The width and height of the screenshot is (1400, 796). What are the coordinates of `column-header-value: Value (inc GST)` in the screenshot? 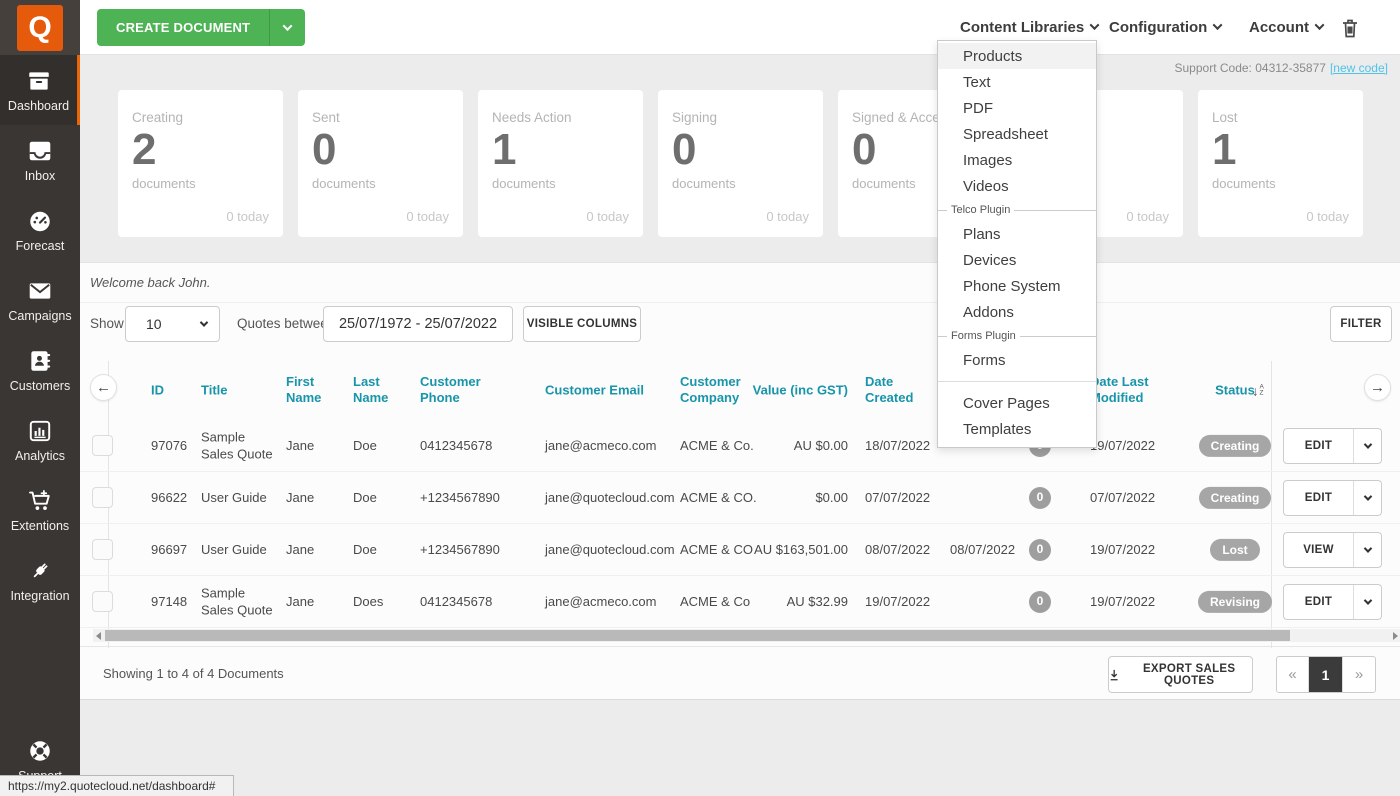 It's located at (794, 390).